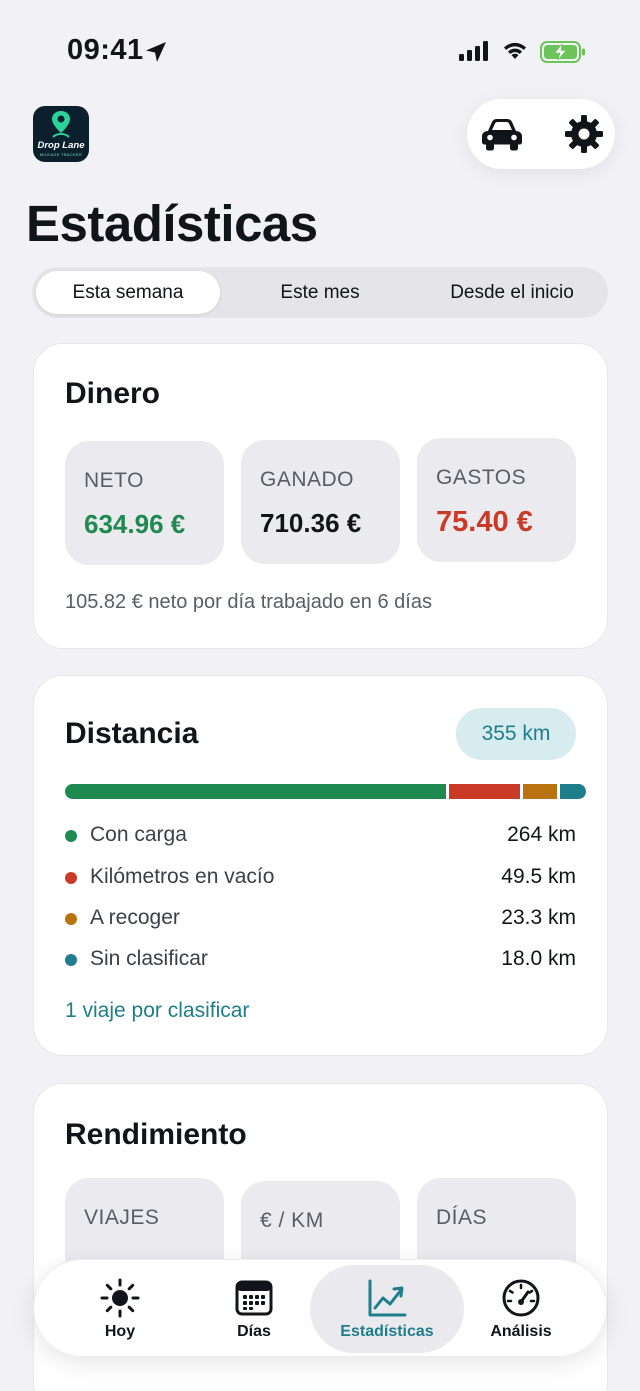 The height and width of the screenshot is (1391, 640). What do you see at coordinates (320, 960) in the screenshot?
I see `distance-row-unclassified: Sin clasificar 18.0 km` at bounding box center [320, 960].